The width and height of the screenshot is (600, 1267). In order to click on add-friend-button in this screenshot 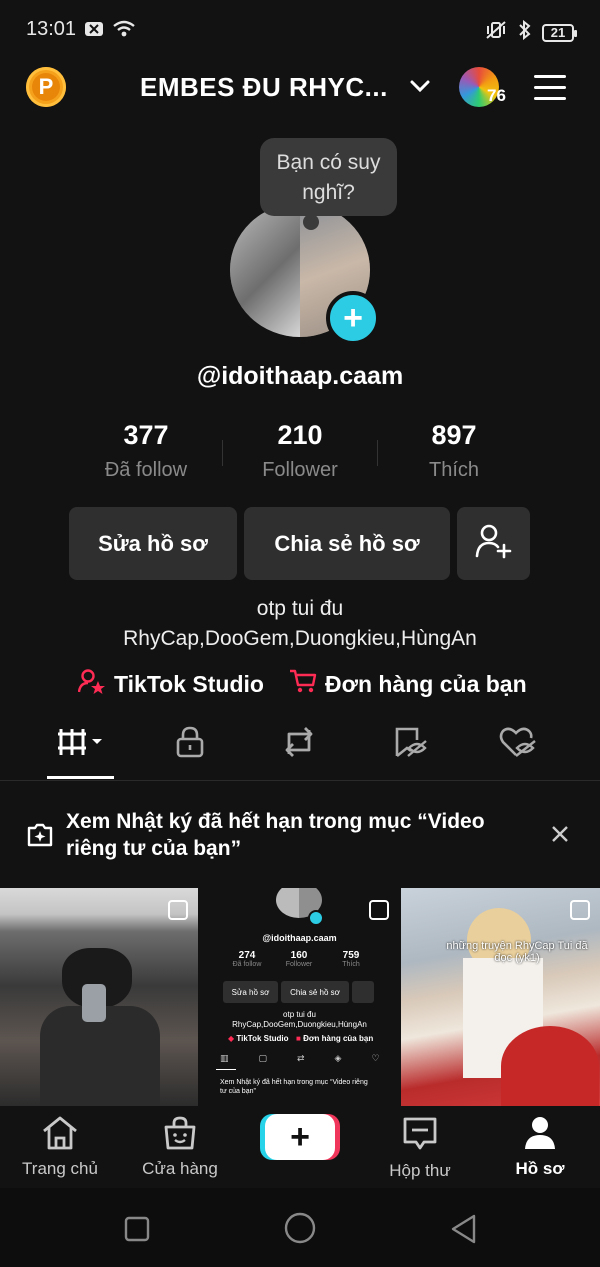, I will do `click(493, 543)`.